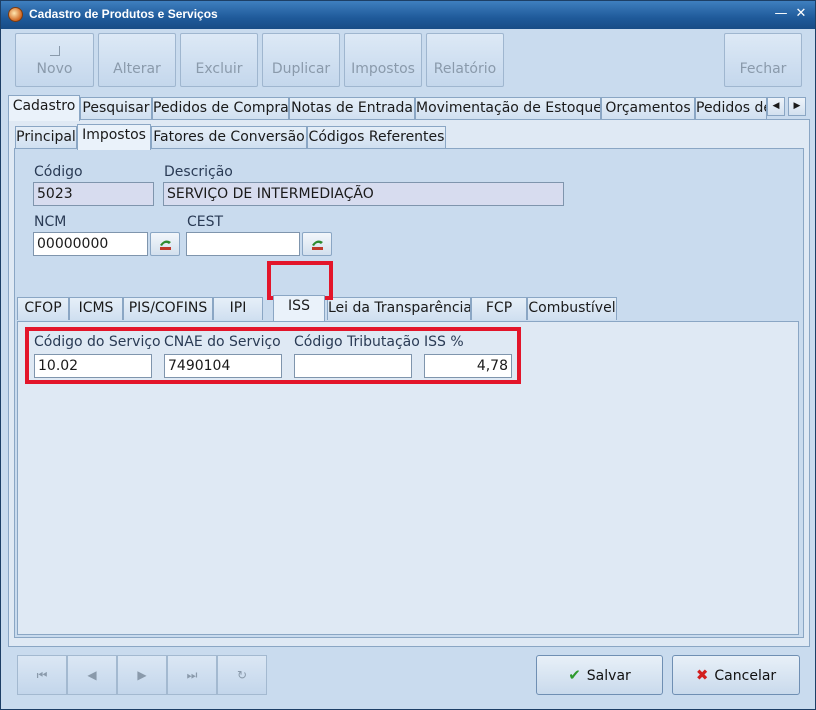 Image resolution: width=816 pixels, height=710 pixels. Describe the element at coordinates (572, 308) in the screenshot. I see `tab-combustivel: Combustível` at that location.